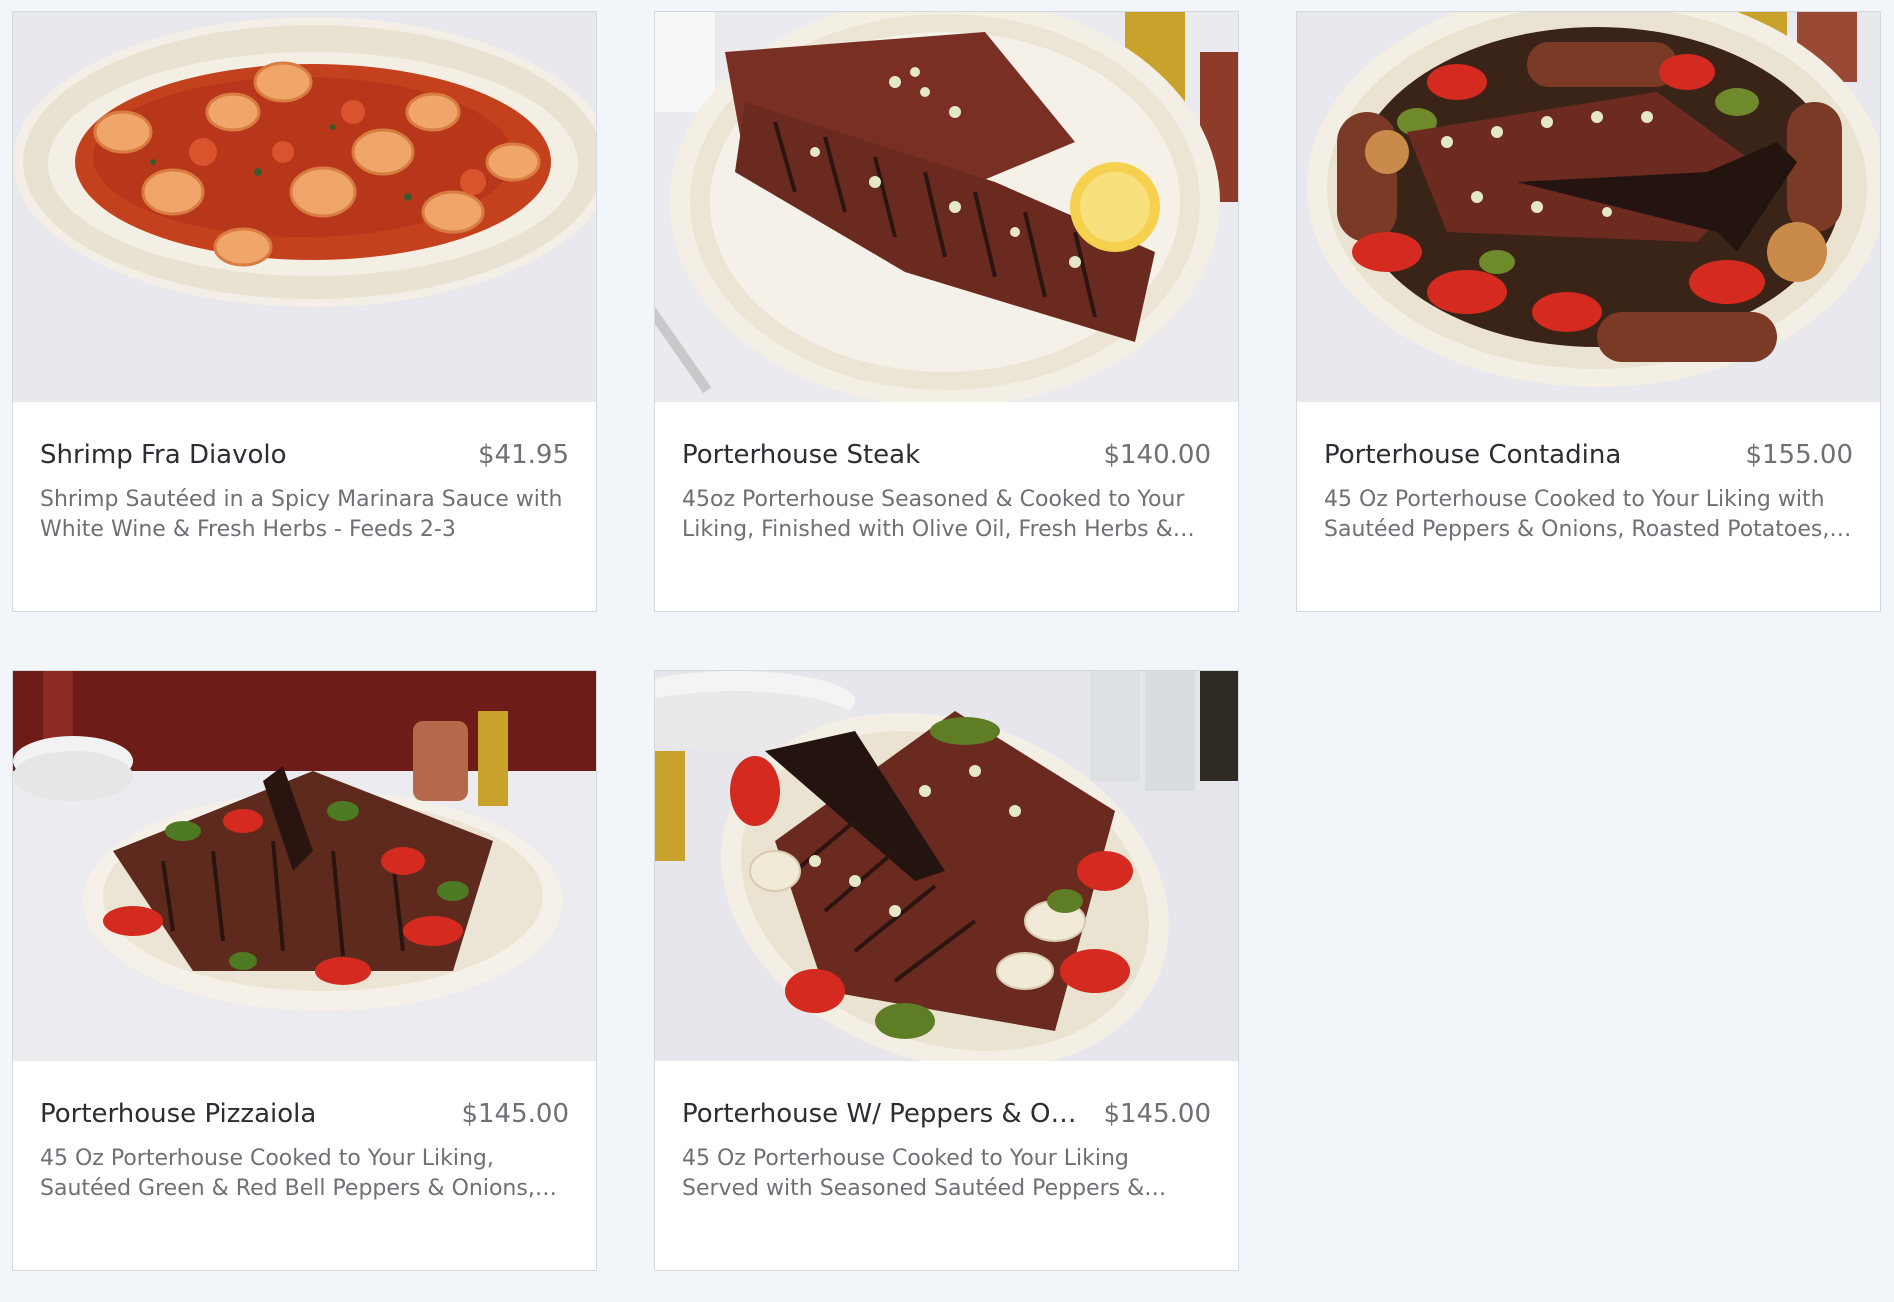  What do you see at coordinates (304, 207) in the screenshot?
I see `shrimp-dish-photo` at bounding box center [304, 207].